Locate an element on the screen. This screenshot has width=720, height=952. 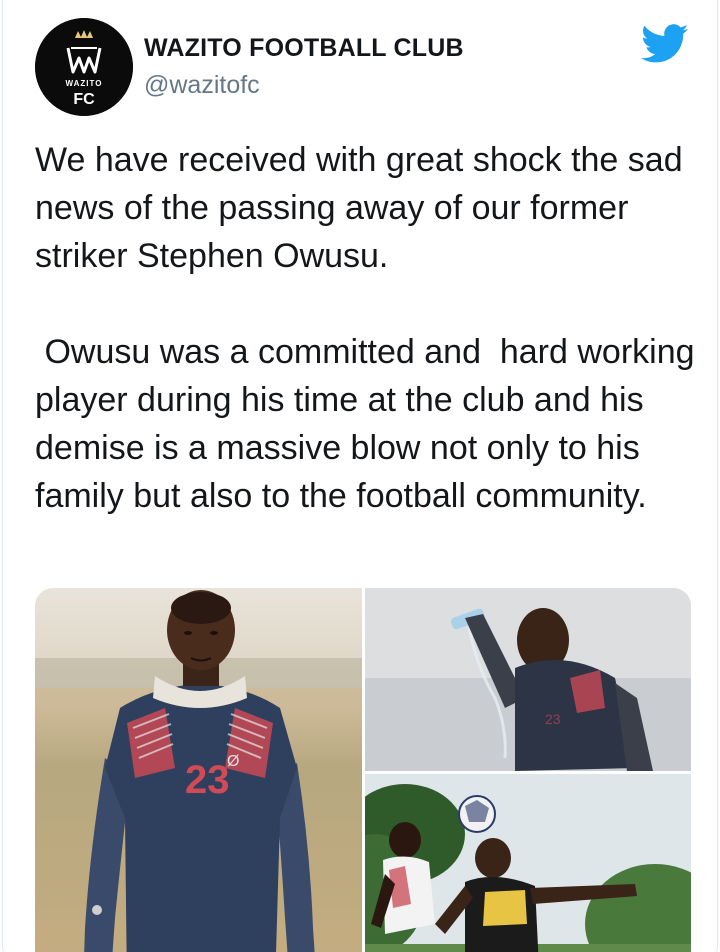
avatar: WAZITO FC is located at coordinates (84, 67).